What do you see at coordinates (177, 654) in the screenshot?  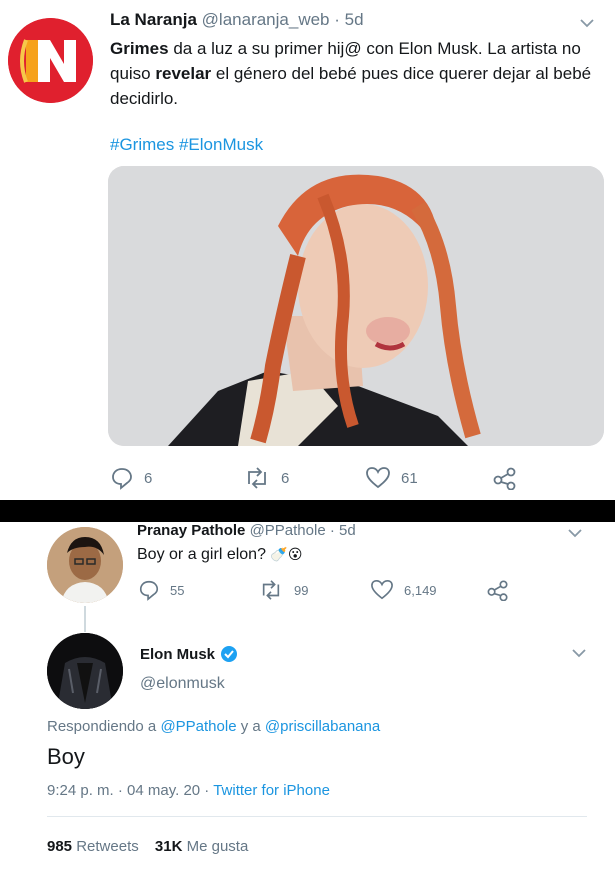 I see `author-name: Elon Musk` at bounding box center [177, 654].